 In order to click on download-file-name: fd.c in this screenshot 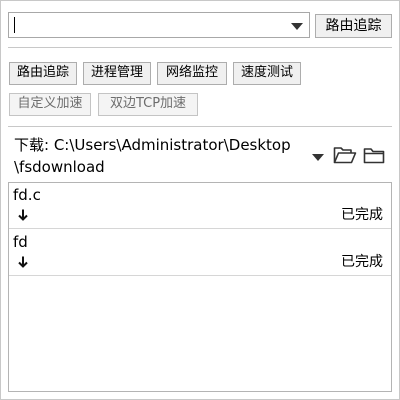, I will do `click(27, 195)`.